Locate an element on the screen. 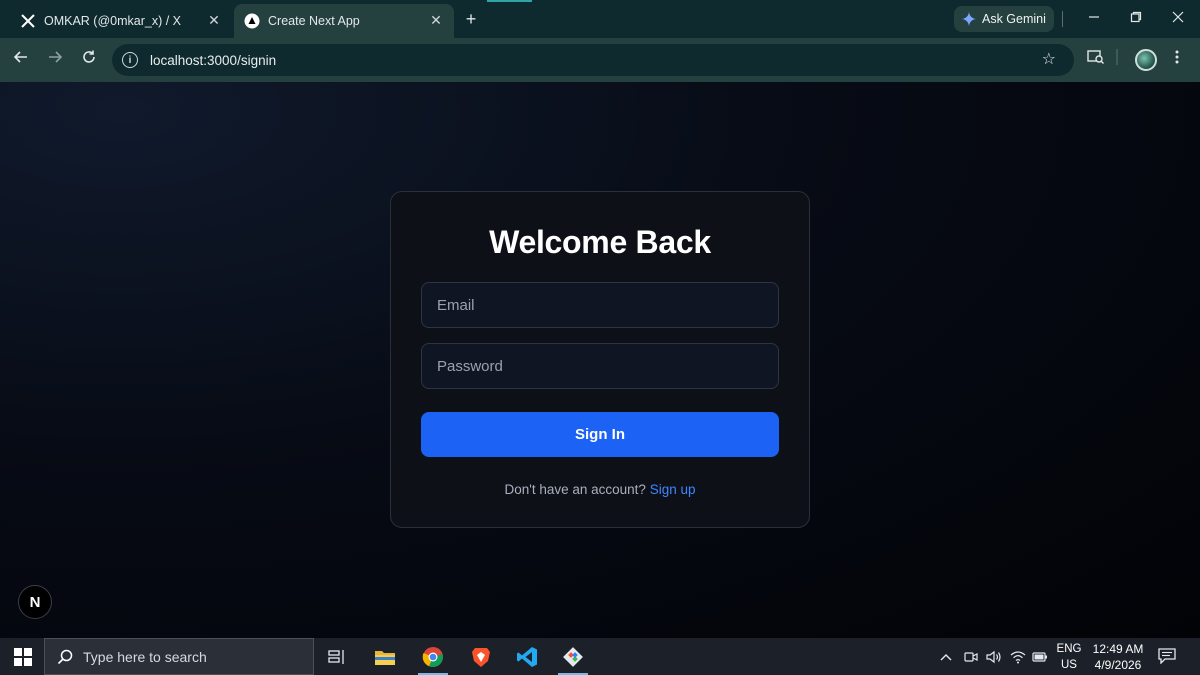 The image size is (1200, 675). meet-now-icon is located at coordinates (973, 656).